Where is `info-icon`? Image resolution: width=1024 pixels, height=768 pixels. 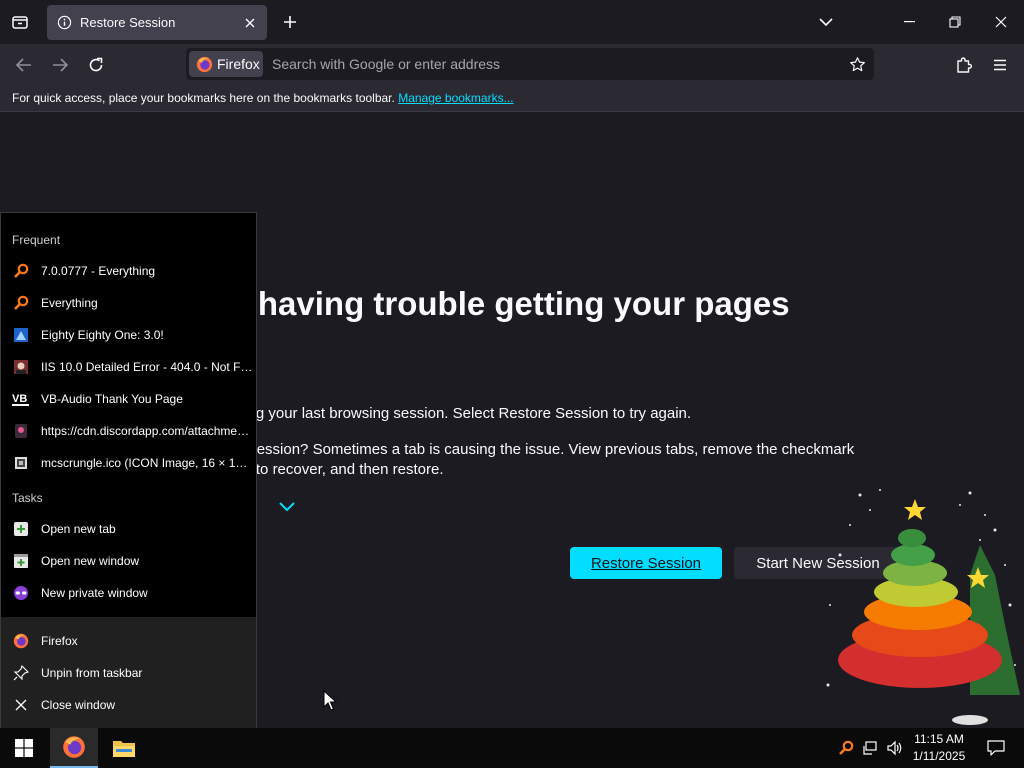 info-icon is located at coordinates (64, 22).